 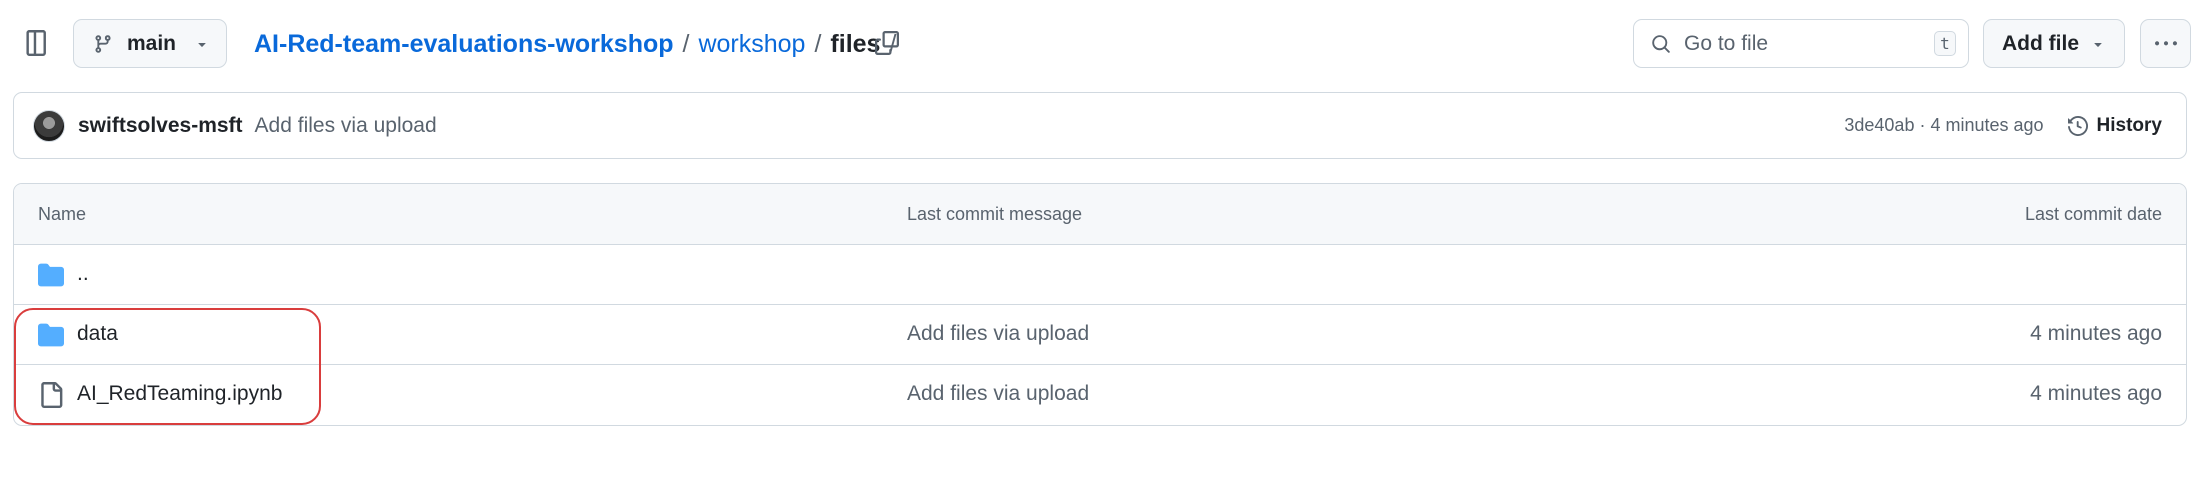 I want to click on parent-directory-link: .., so click(x=83, y=274).